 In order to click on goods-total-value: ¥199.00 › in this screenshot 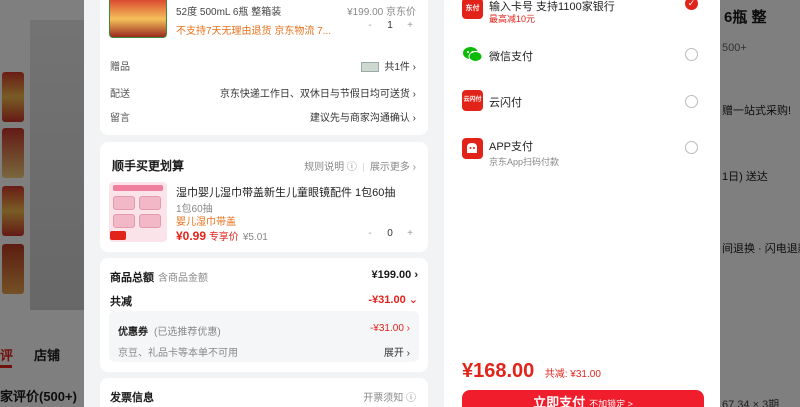, I will do `click(395, 275)`.